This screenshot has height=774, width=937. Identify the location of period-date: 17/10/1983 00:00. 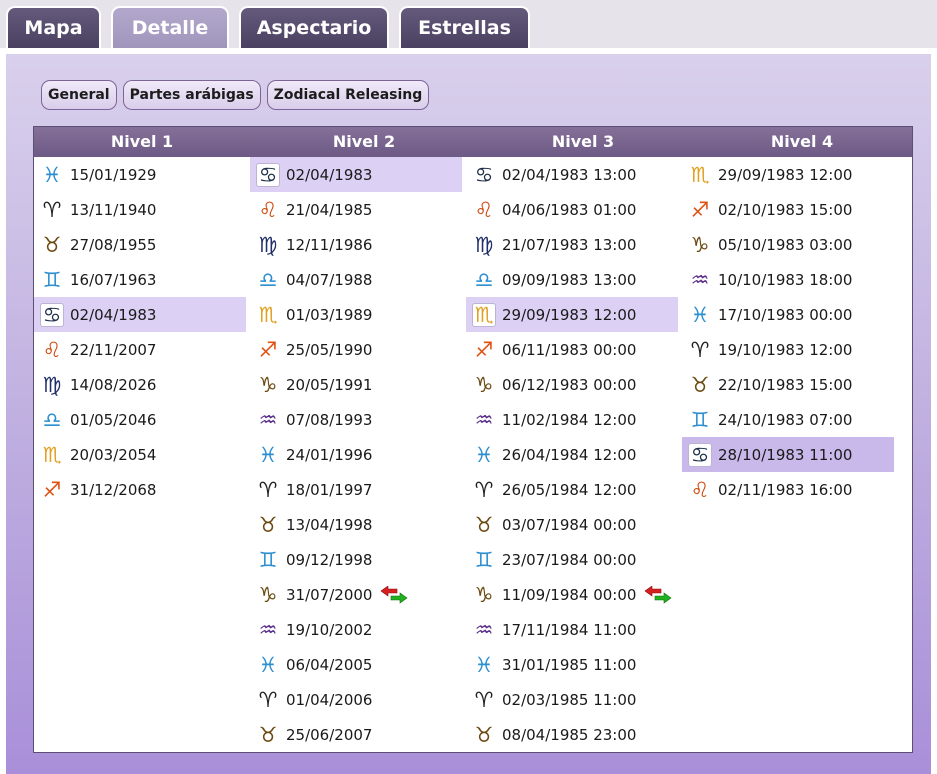
(785, 314).